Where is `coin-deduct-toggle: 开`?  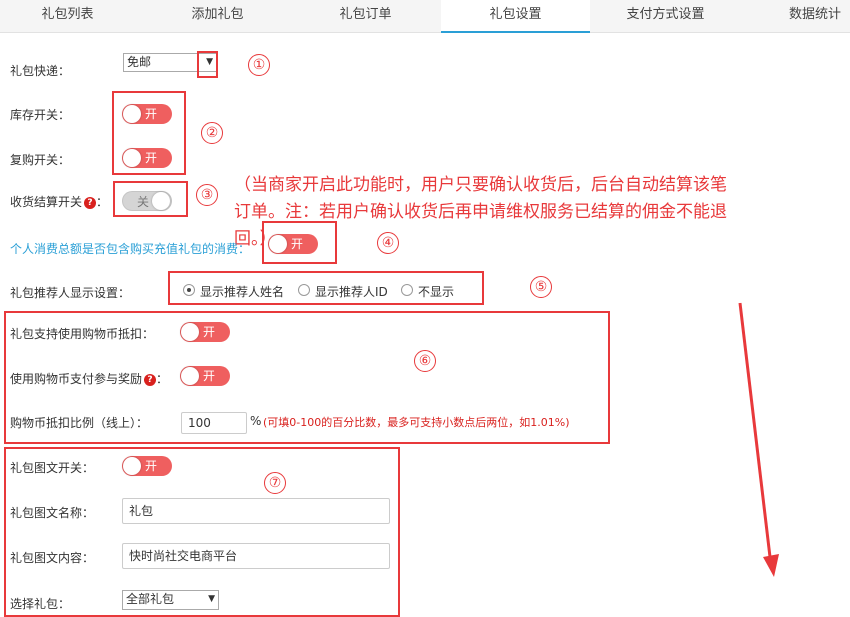 coin-deduct-toggle: 开 is located at coordinates (205, 332).